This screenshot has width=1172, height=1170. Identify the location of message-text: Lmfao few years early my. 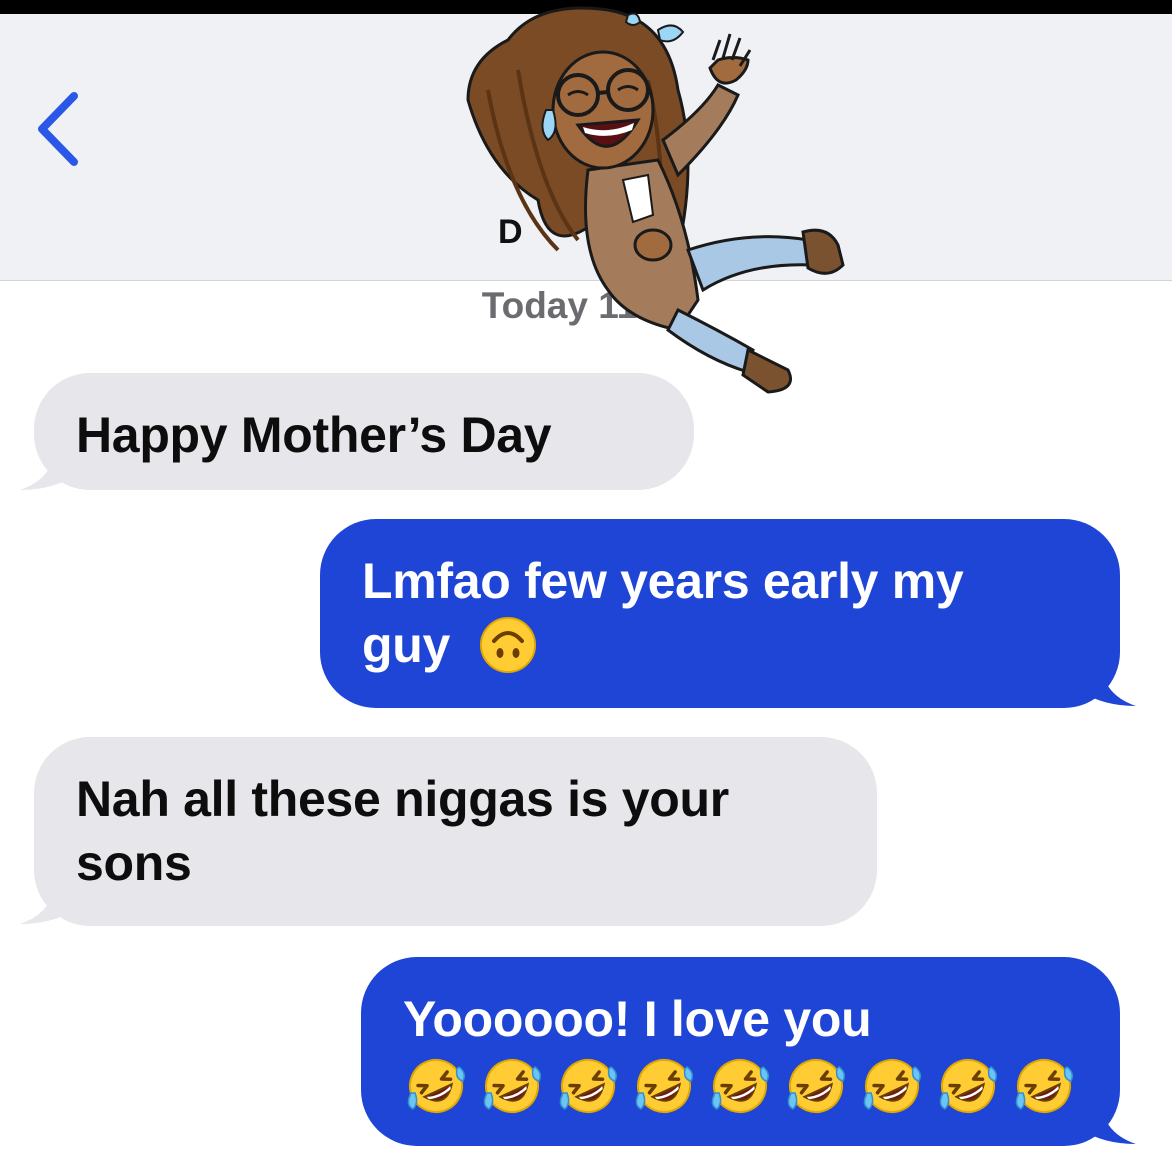
(663, 581).